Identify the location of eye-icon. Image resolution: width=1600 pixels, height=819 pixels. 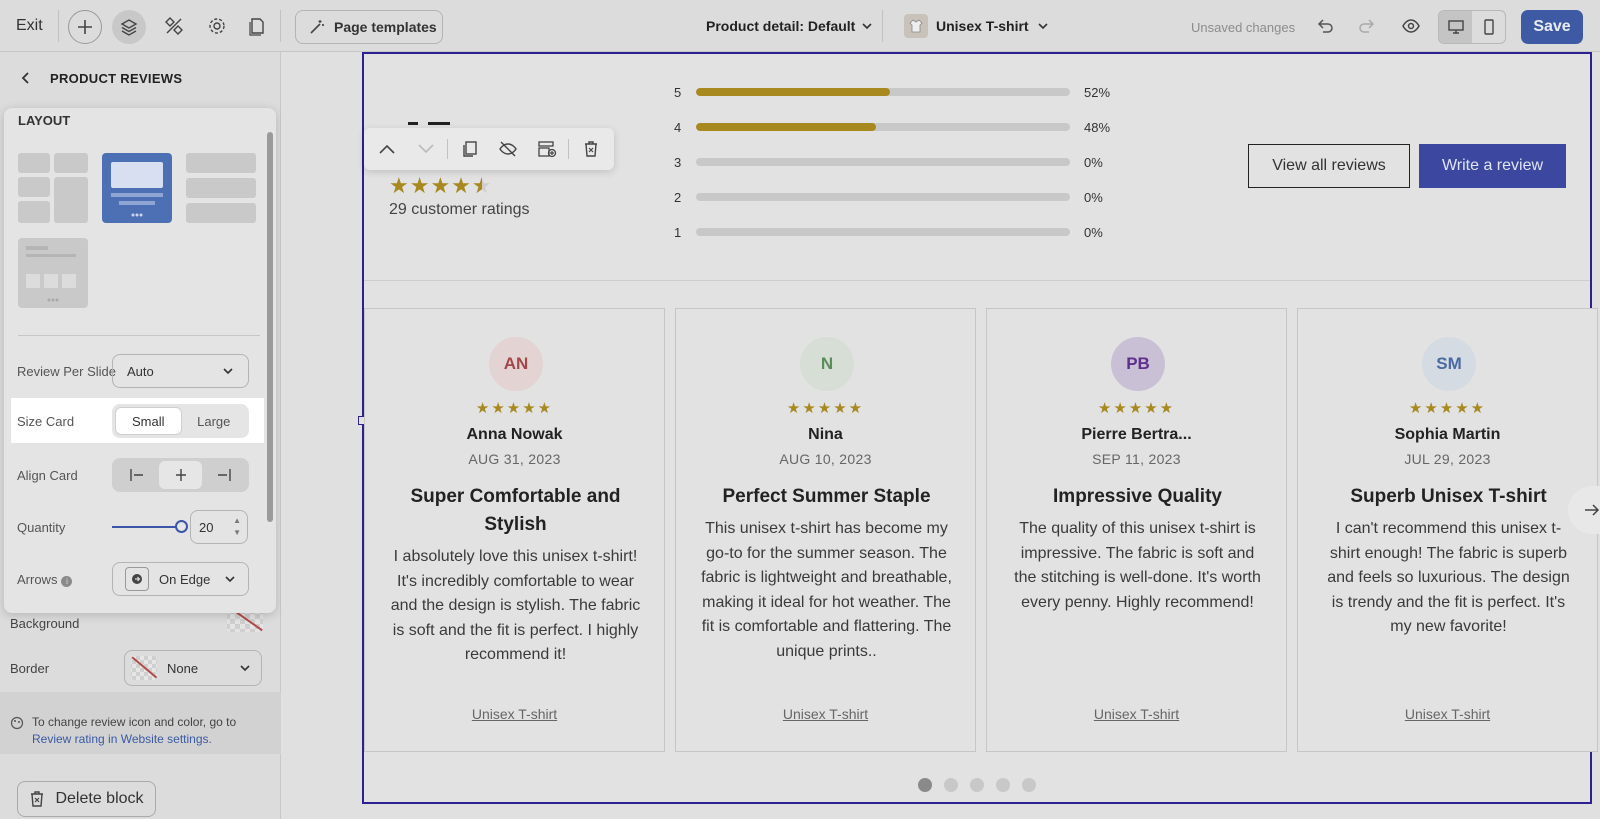
(1411, 26).